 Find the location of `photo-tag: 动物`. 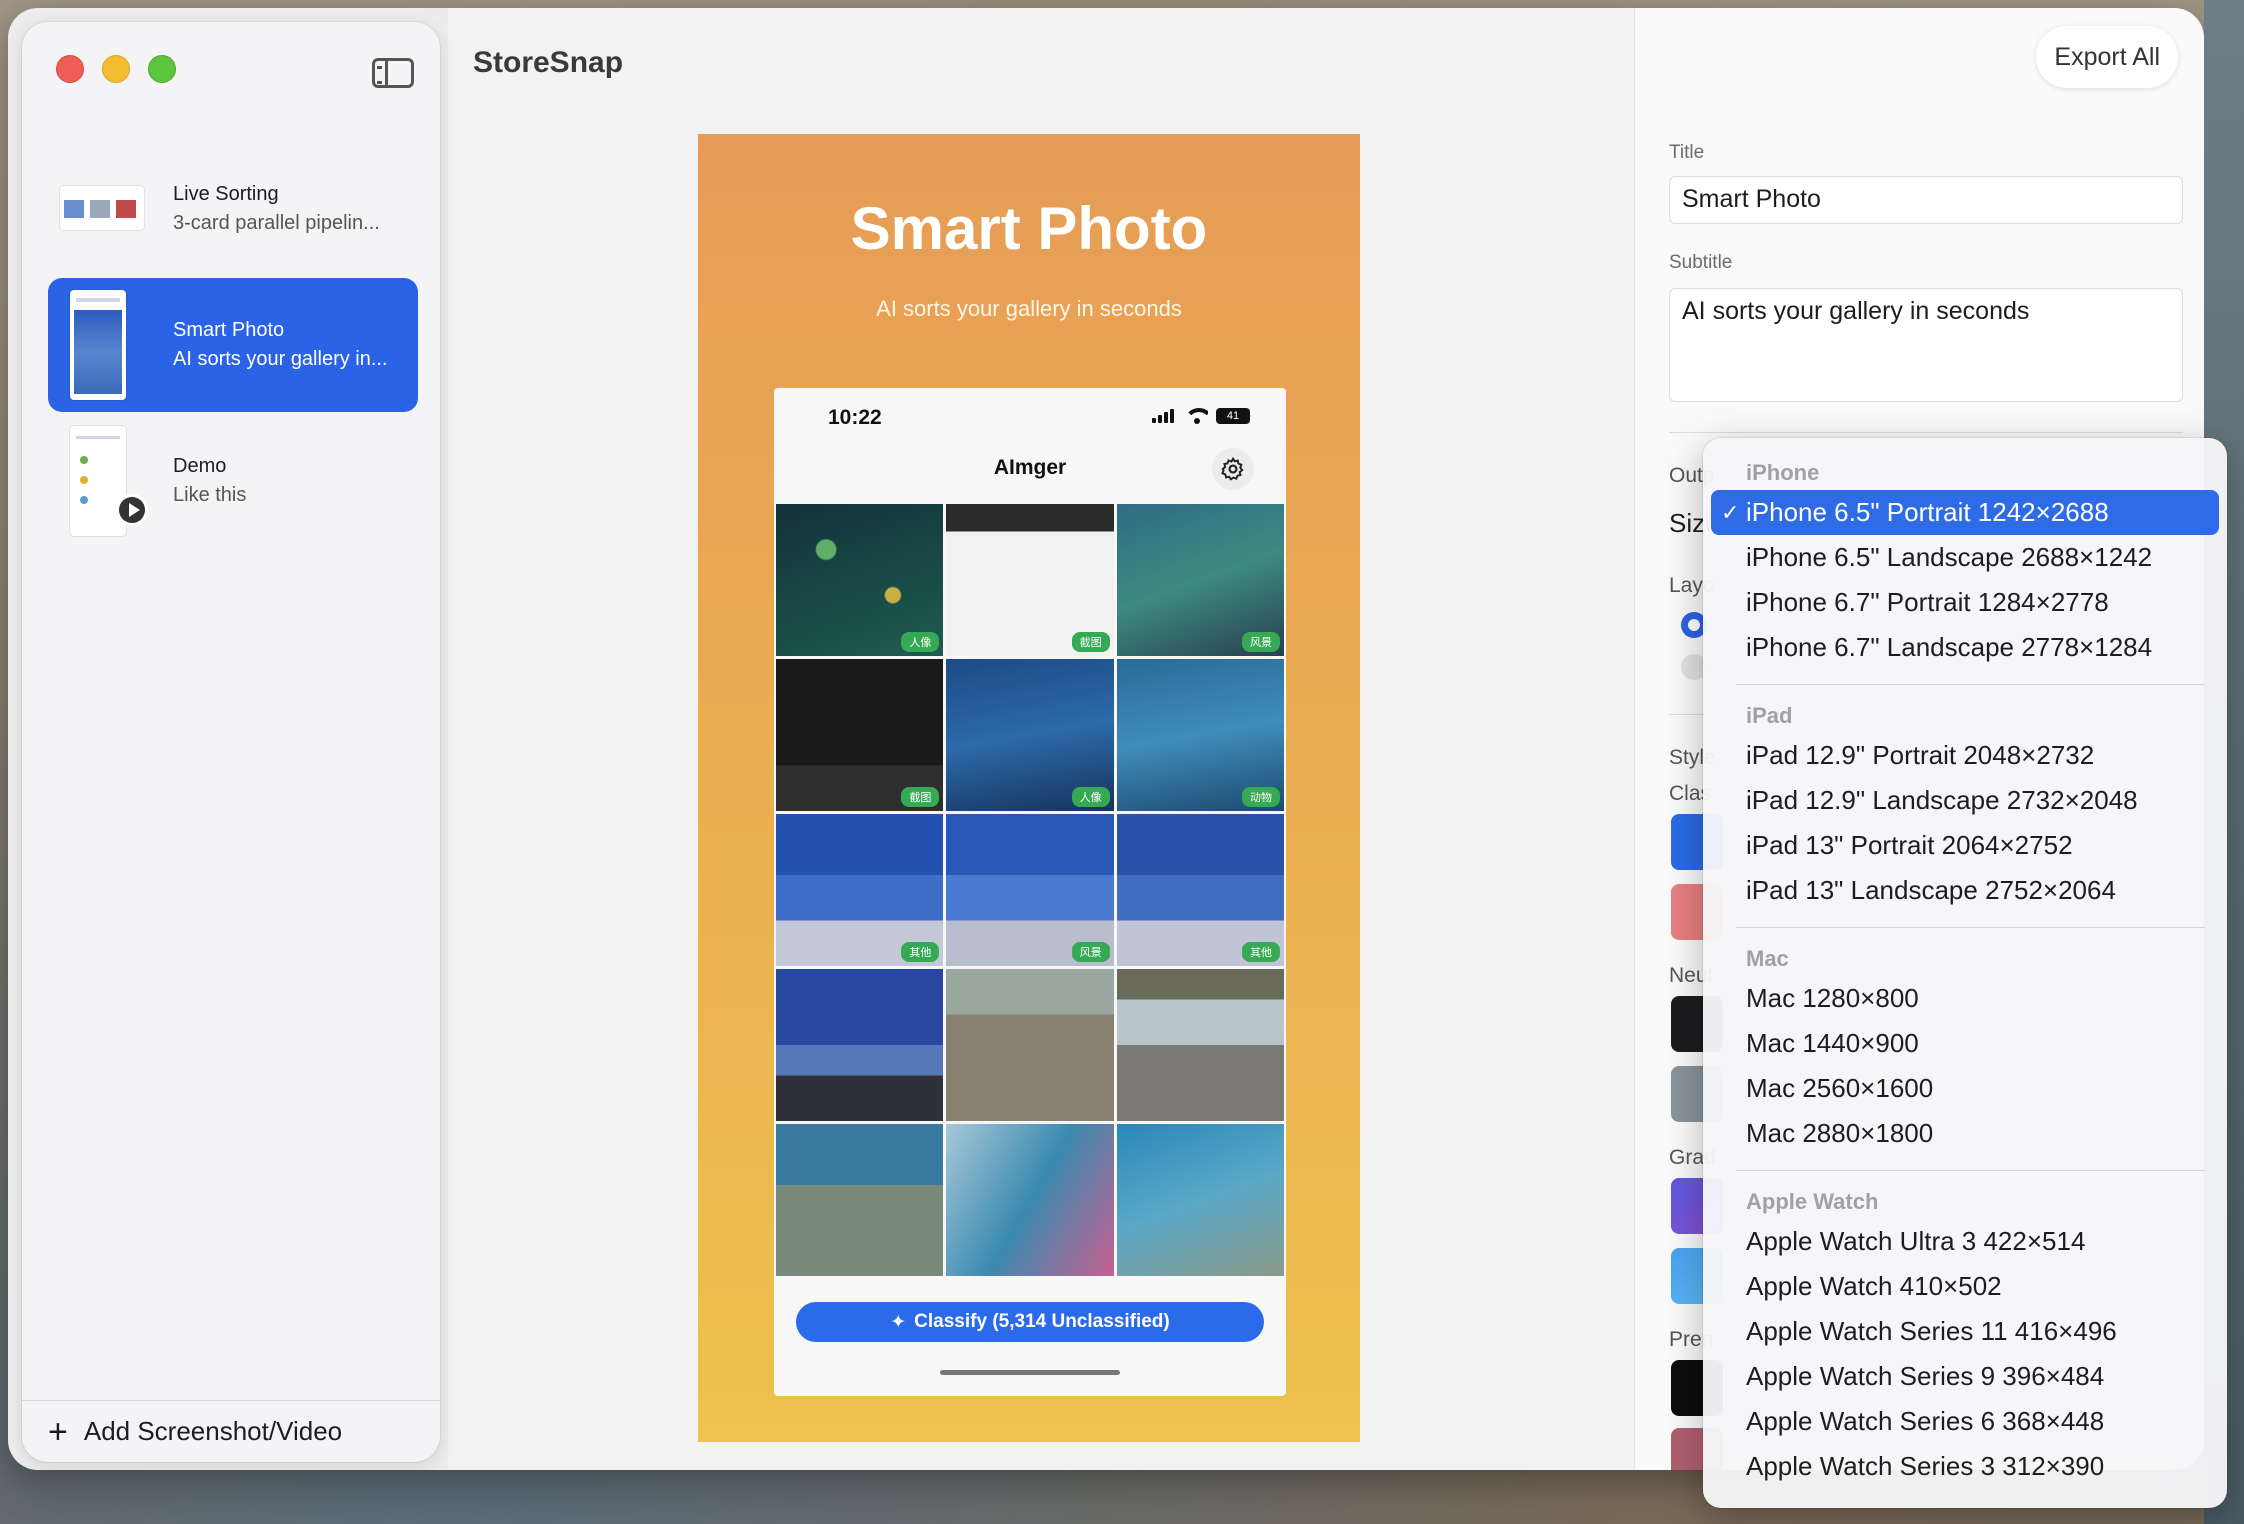

photo-tag: 动物 is located at coordinates (1260, 797).